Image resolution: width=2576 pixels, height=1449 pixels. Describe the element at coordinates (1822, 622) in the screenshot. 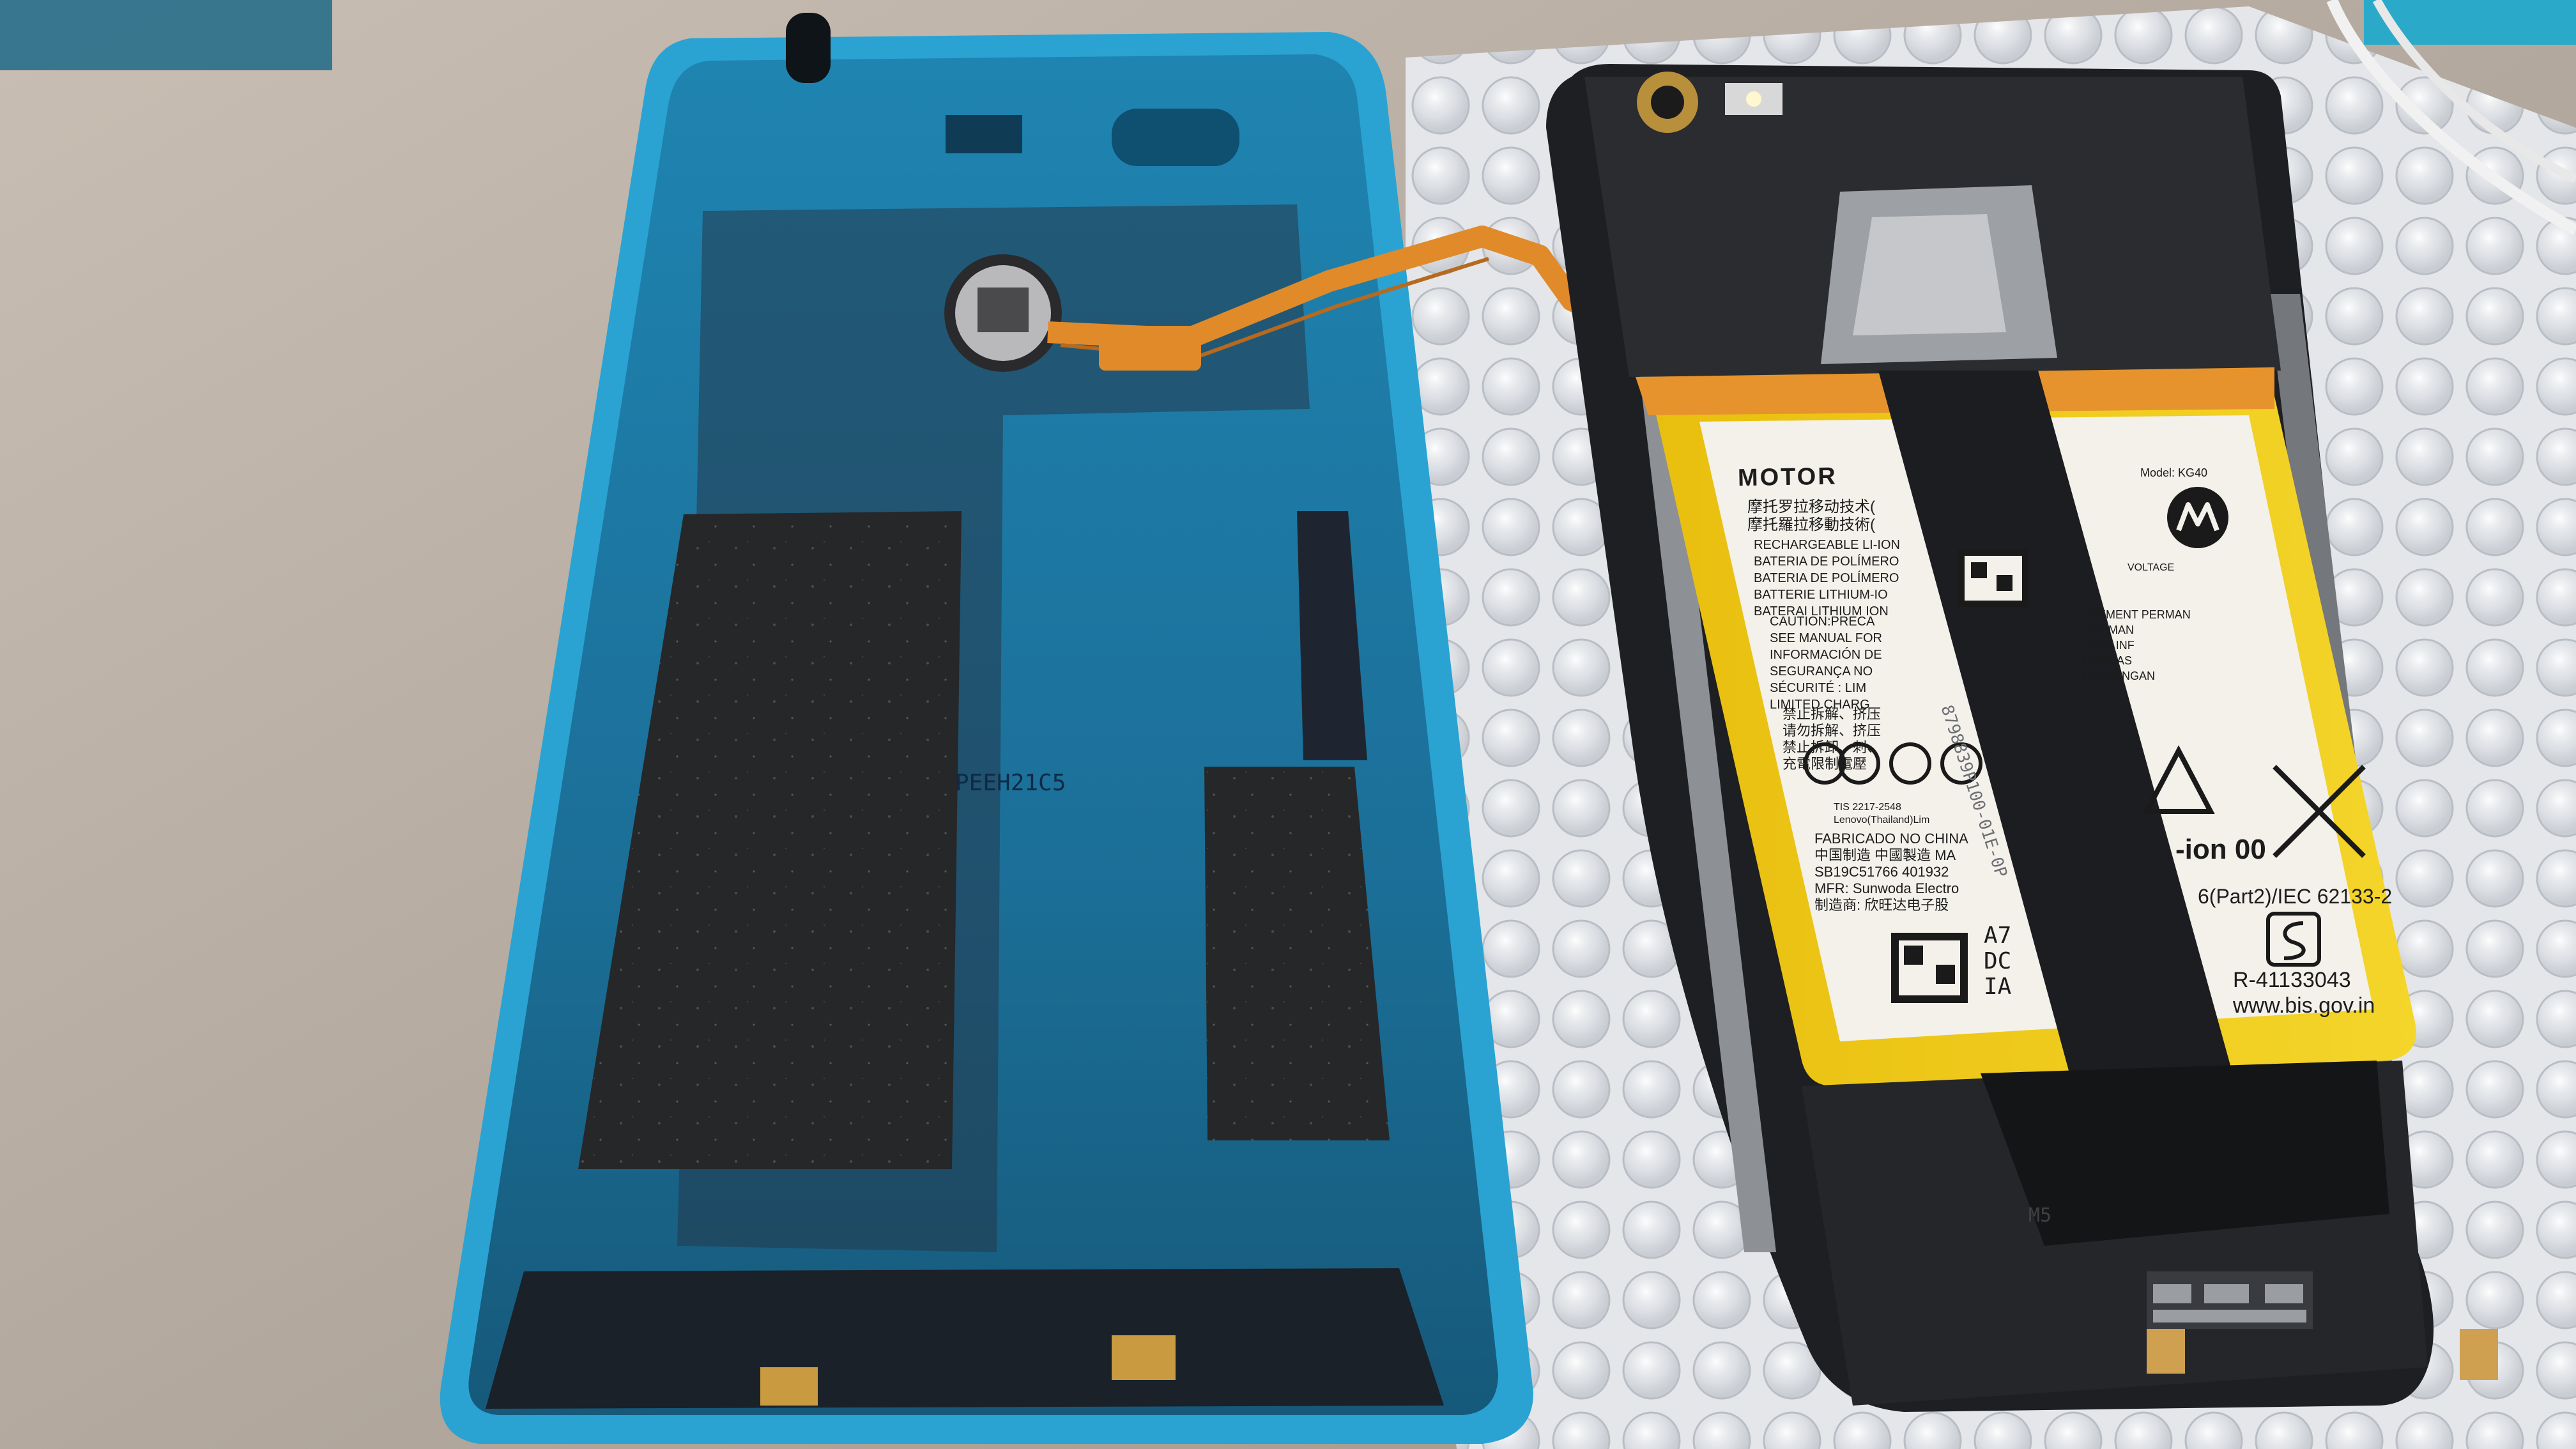

I see `battery-caution-line: CAUTION:PRECA` at that location.